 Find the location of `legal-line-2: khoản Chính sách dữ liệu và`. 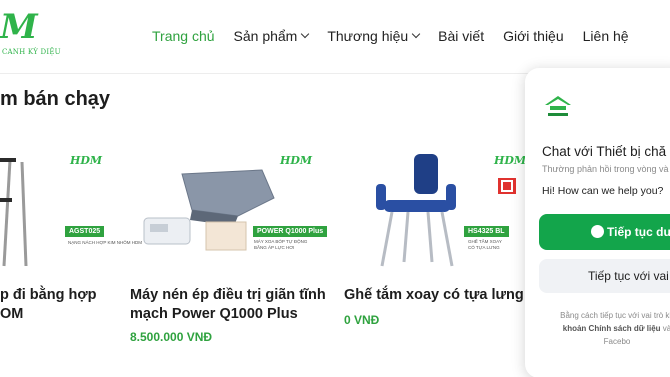

legal-line-2: khoản Chính sách dữ liệu và is located at coordinates (606, 328).